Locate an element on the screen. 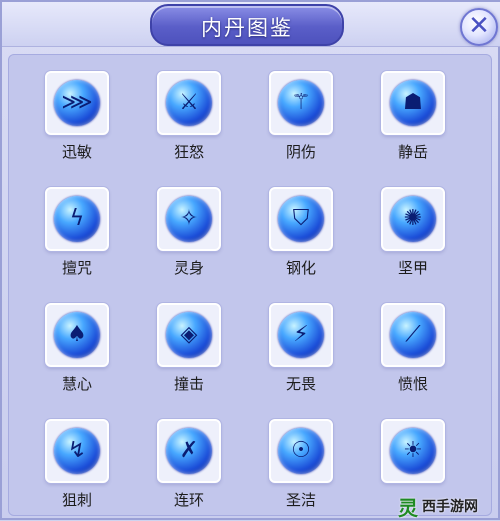  holy-skull-icon: ☉ is located at coordinates (301, 451).